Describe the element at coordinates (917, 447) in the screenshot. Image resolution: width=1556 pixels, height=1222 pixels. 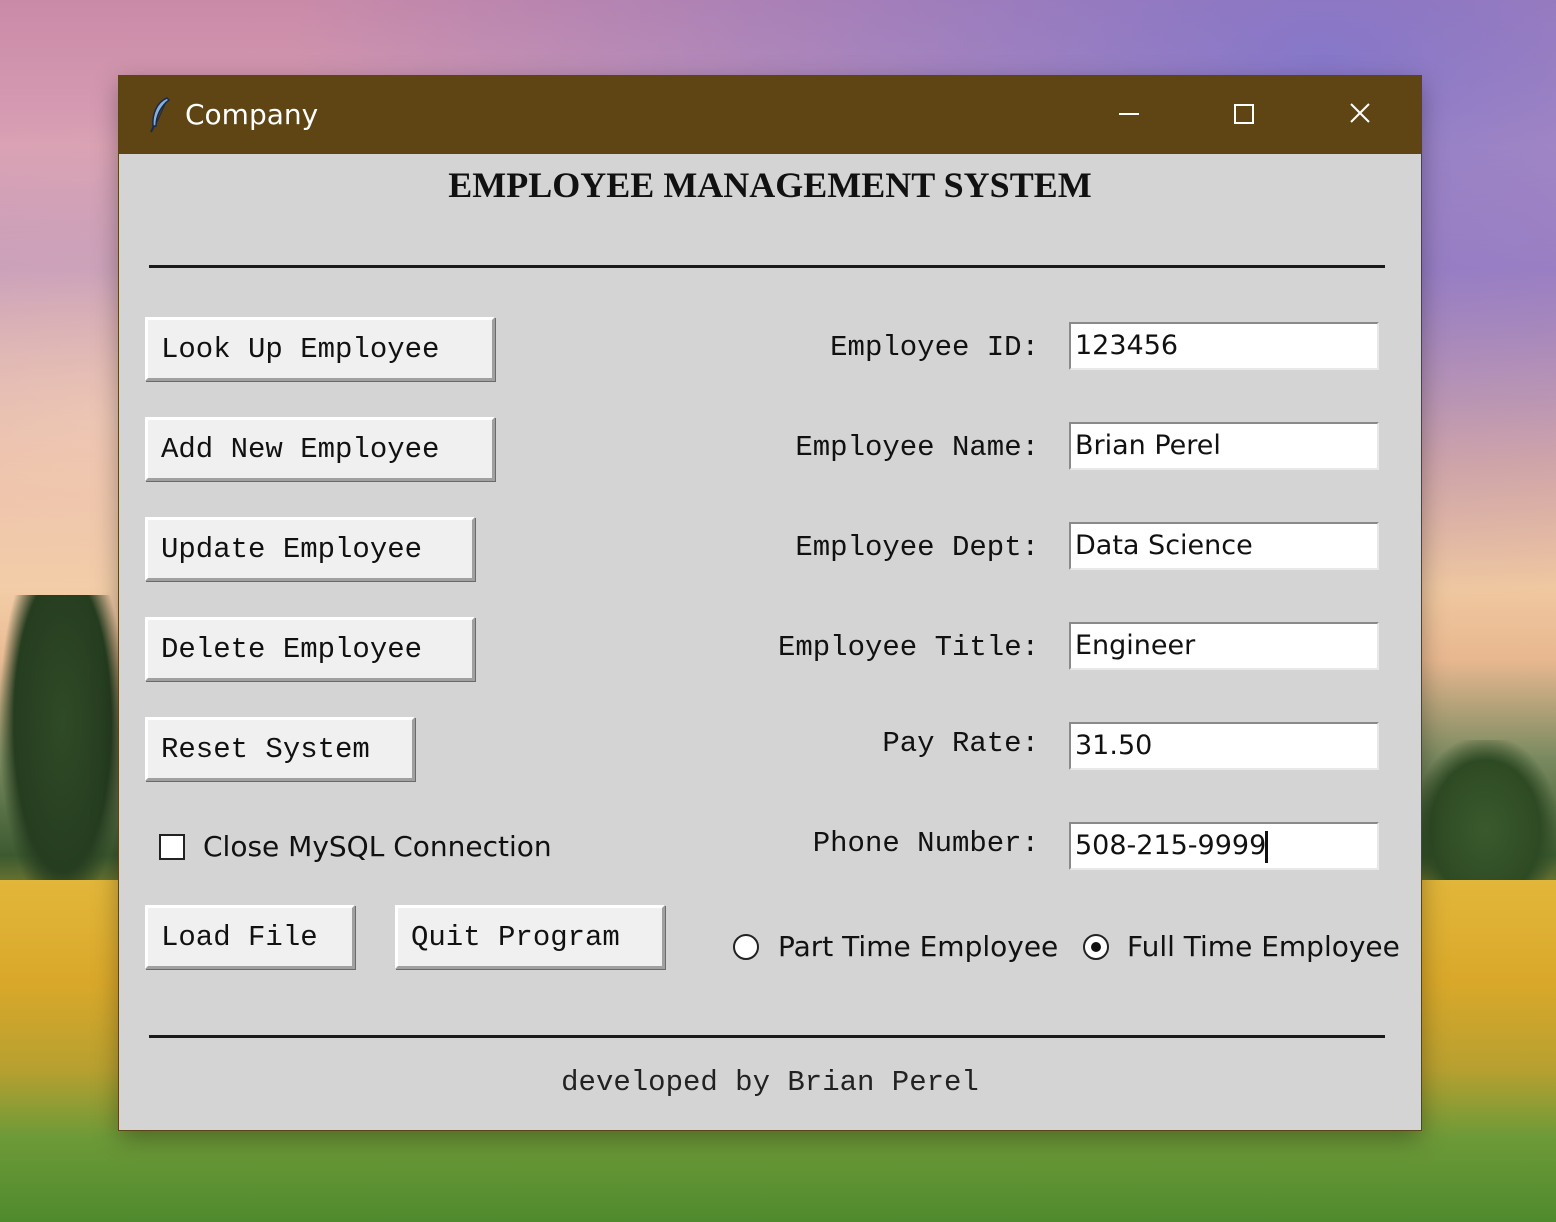
I see `employee-name-label: Employee Name:` at that location.